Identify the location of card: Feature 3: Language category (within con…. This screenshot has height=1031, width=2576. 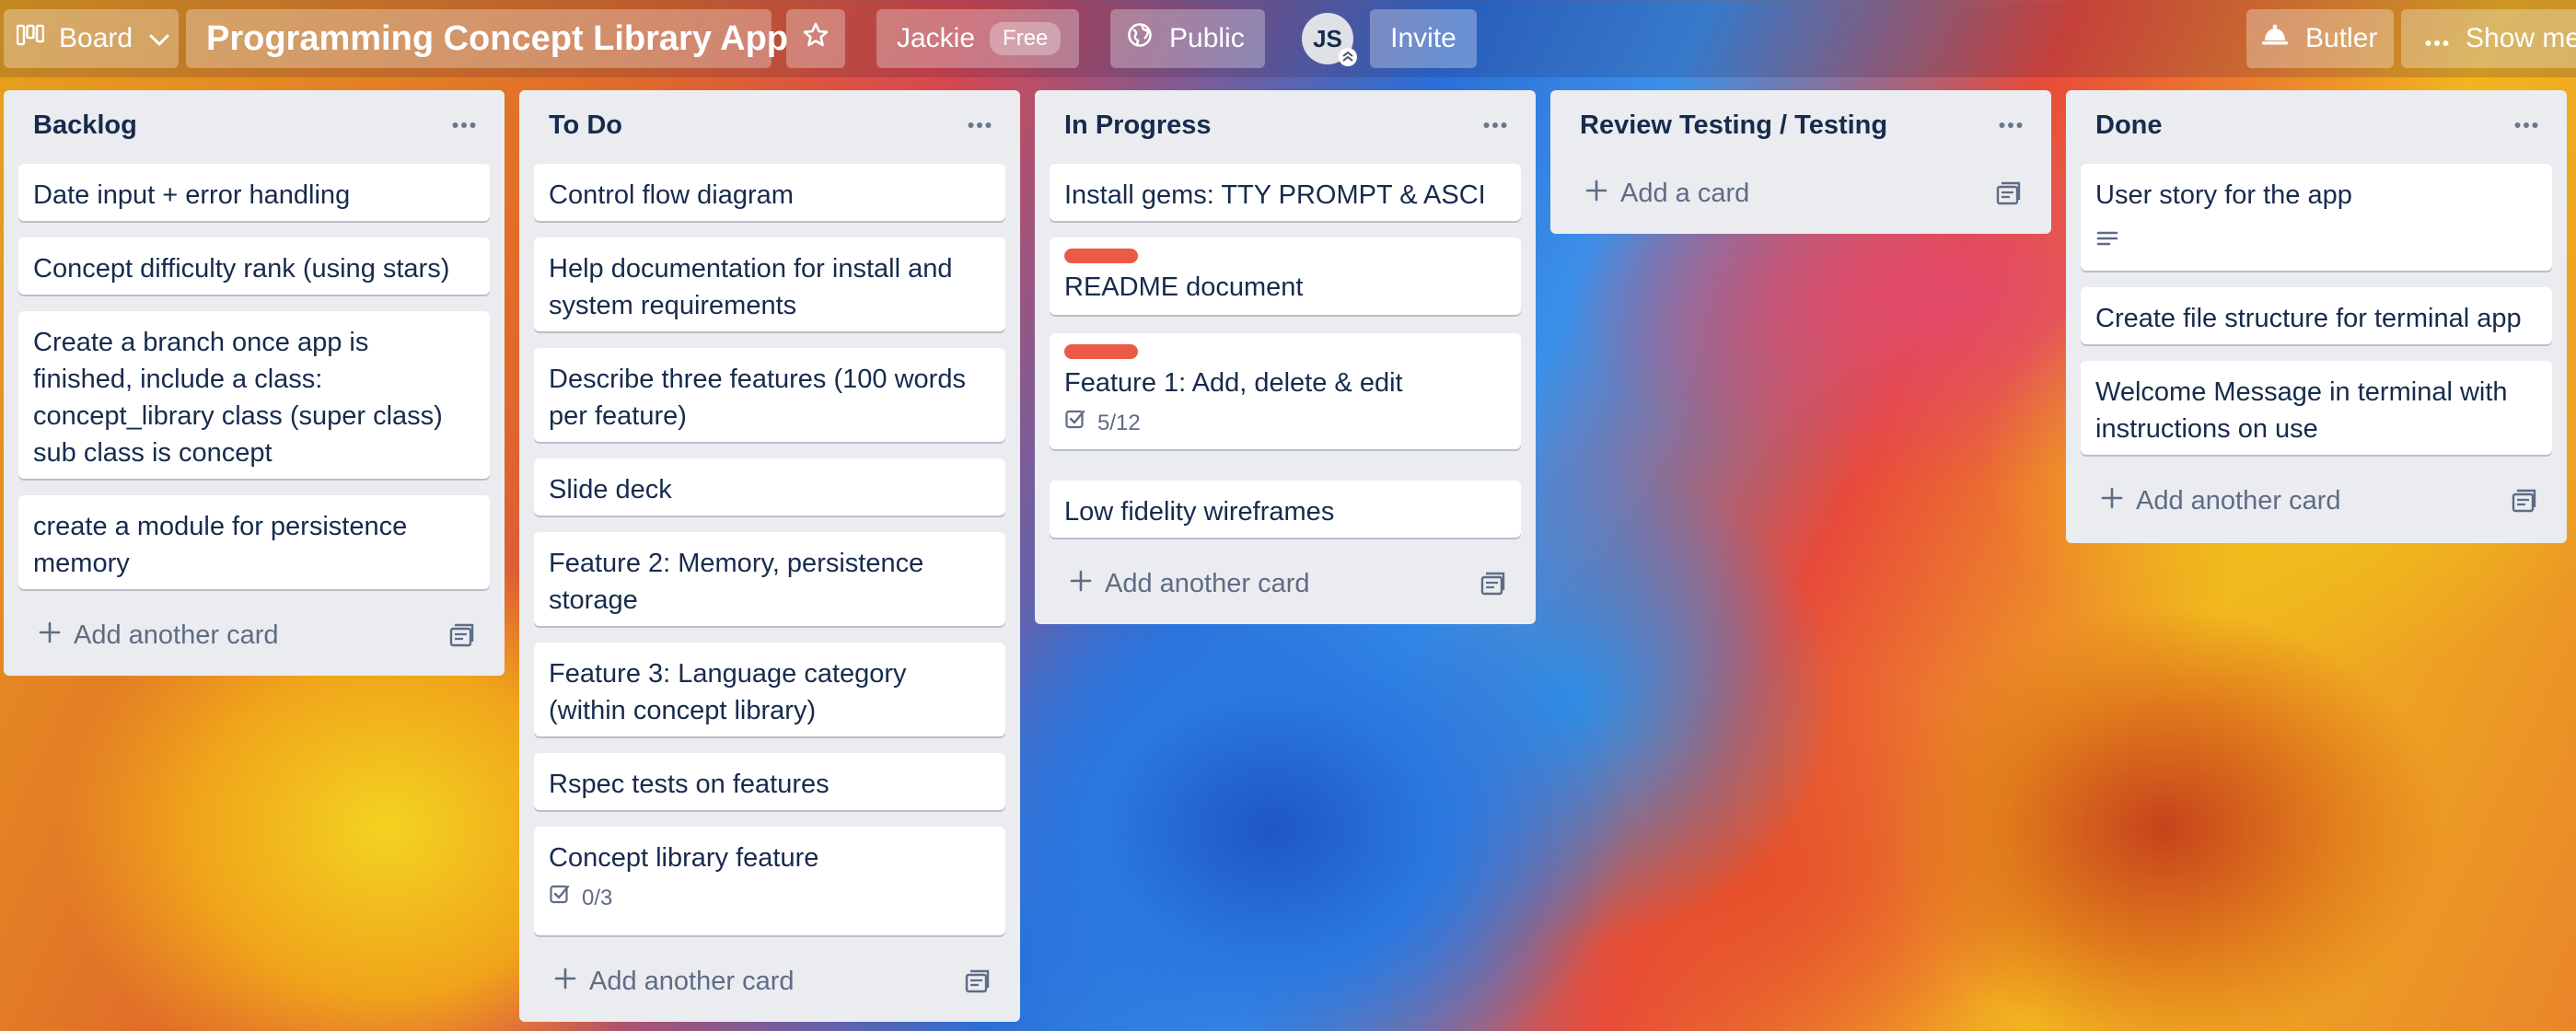
(769, 689).